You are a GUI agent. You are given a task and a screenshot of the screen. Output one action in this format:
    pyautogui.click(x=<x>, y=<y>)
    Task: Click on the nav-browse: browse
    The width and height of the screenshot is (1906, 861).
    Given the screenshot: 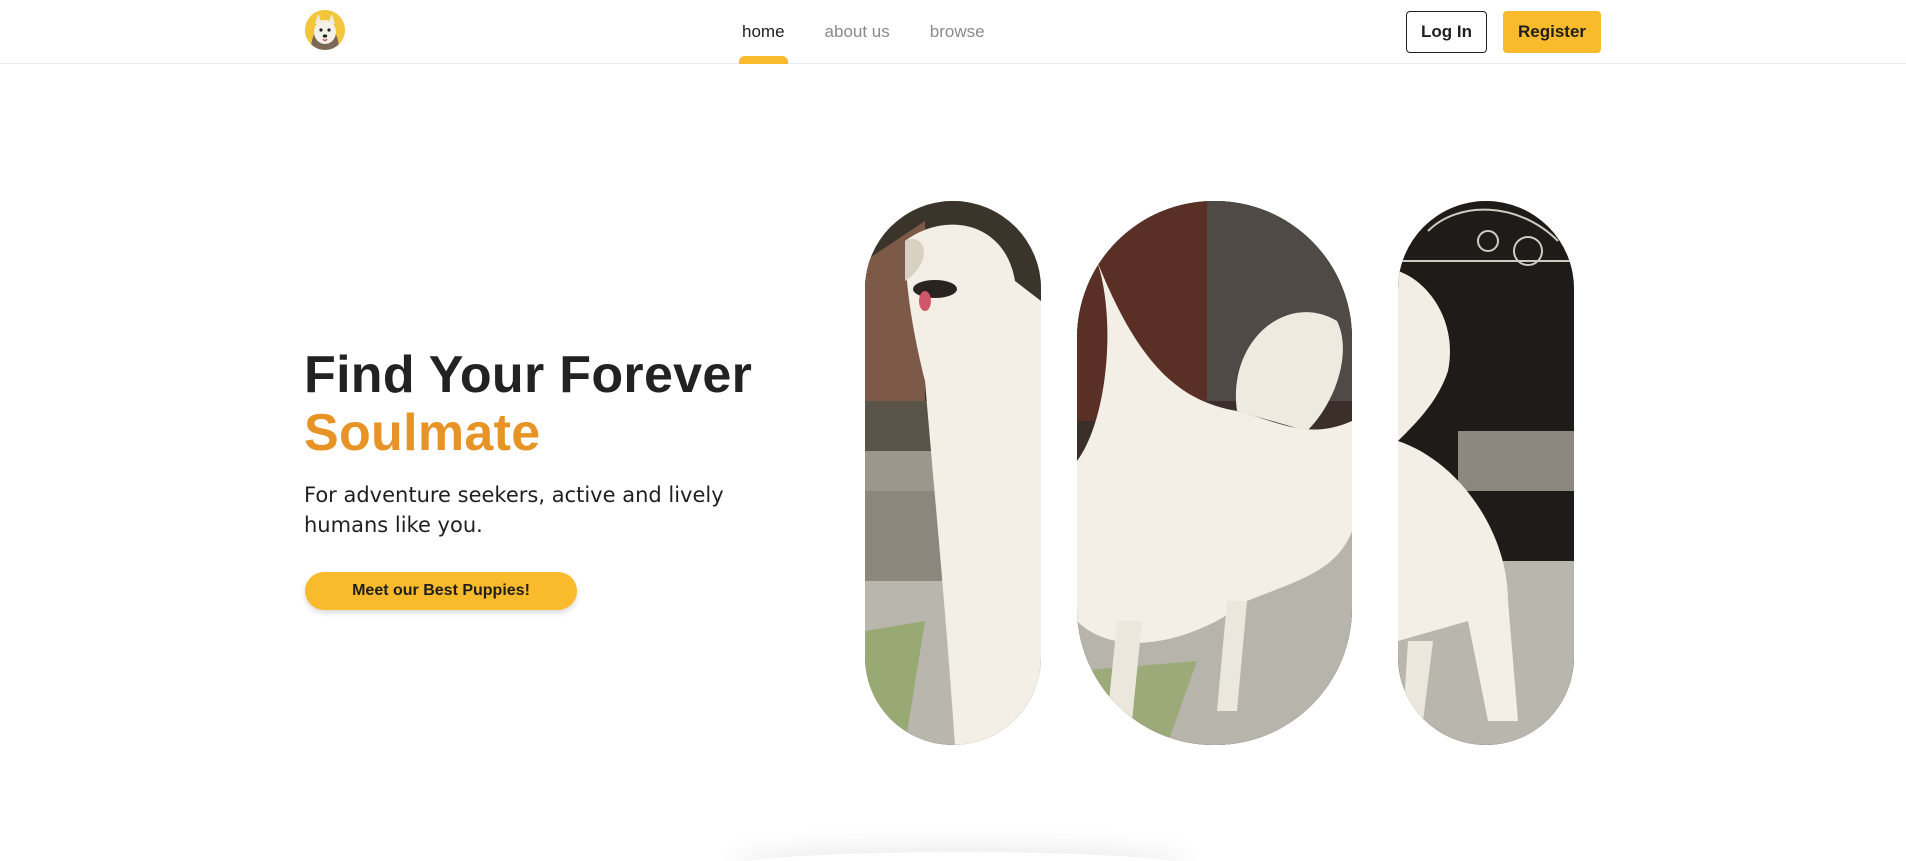 What is the action you would take?
    pyautogui.click(x=957, y=32)
    